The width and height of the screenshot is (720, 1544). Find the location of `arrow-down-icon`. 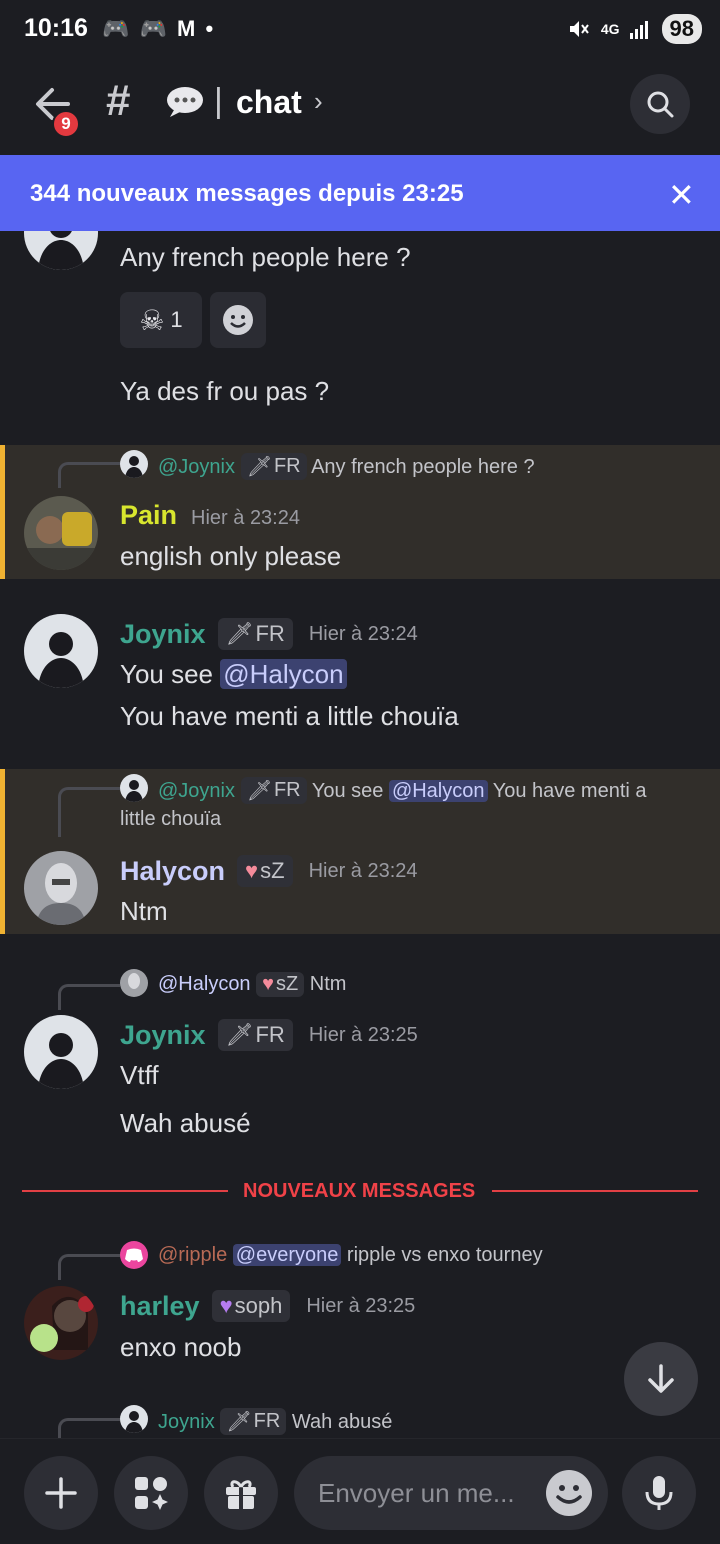

arrow-down-icon is located at coordinates (661, 1378).